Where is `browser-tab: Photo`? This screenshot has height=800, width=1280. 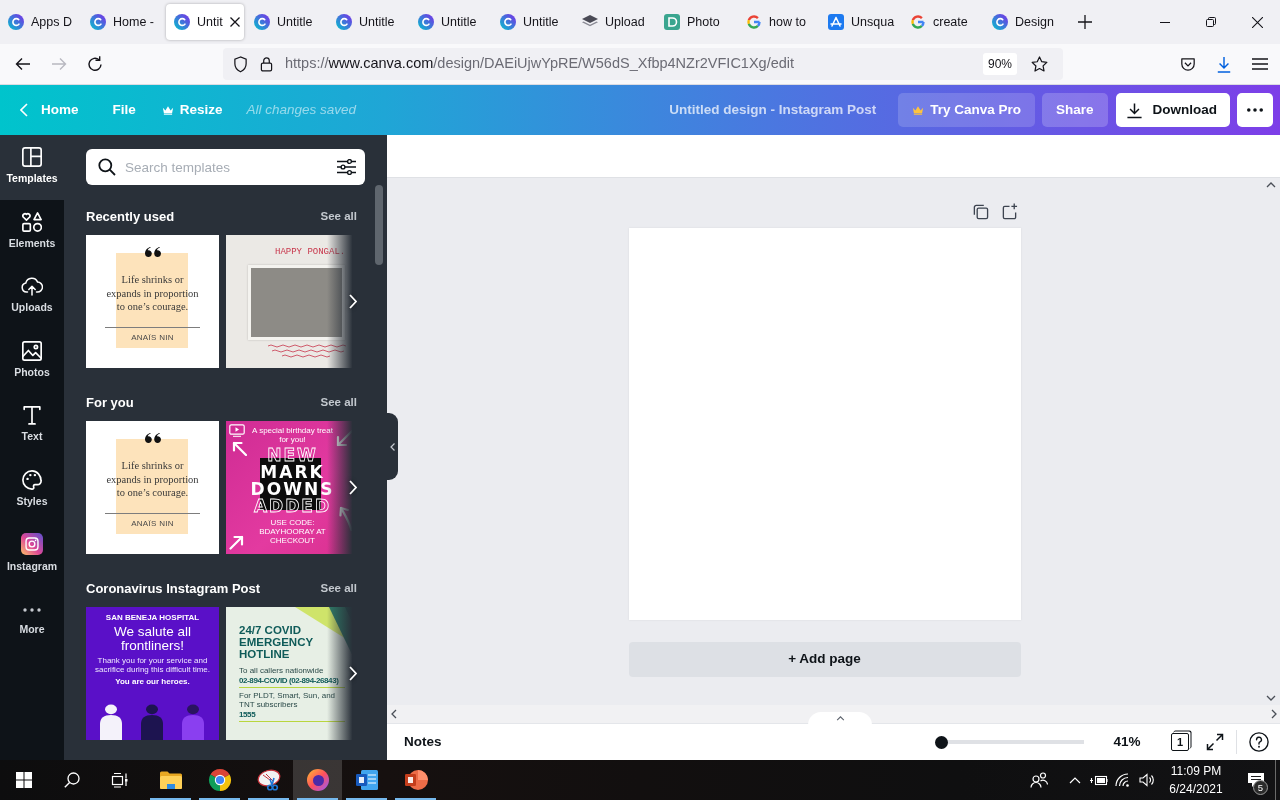
browser-tab: Photo is located at coordinates (697, 22).